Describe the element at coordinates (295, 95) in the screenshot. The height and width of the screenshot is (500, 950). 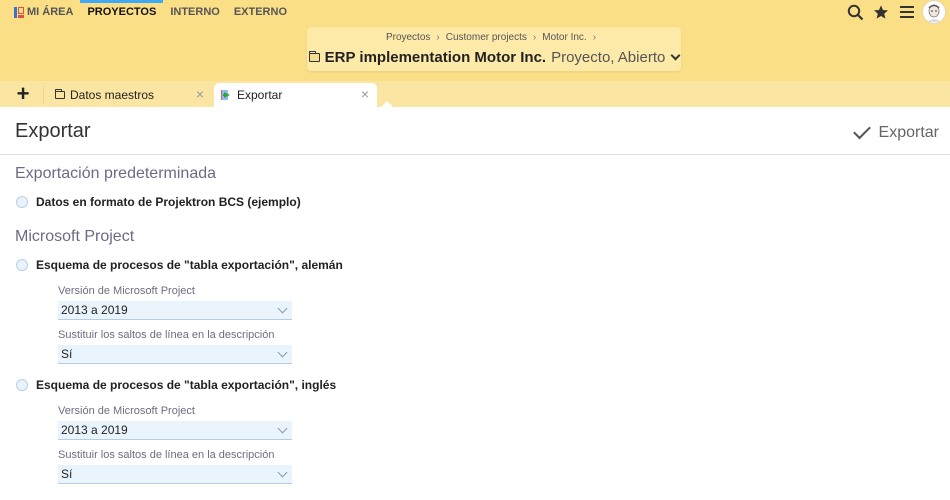
I see `tab-exportar: Exportar ×` at that location.